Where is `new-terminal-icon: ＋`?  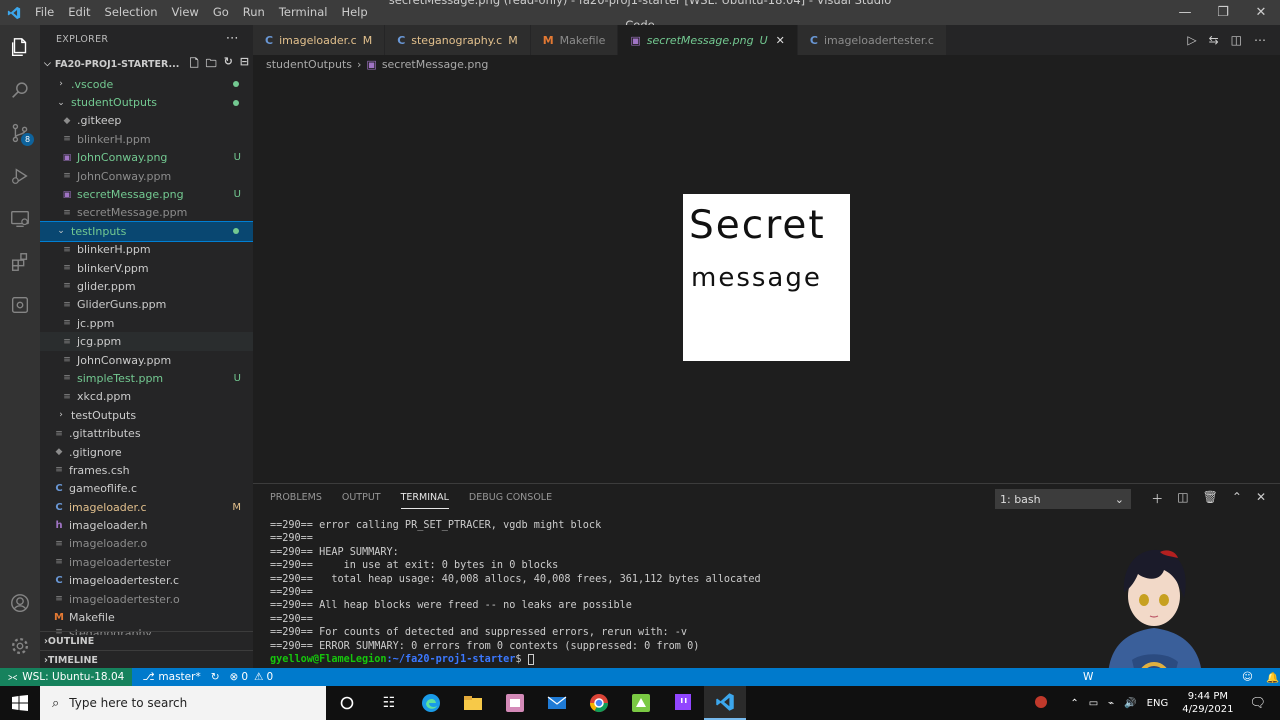 new-terminal-icon: ＋ is located at coordinates (1157, 498).